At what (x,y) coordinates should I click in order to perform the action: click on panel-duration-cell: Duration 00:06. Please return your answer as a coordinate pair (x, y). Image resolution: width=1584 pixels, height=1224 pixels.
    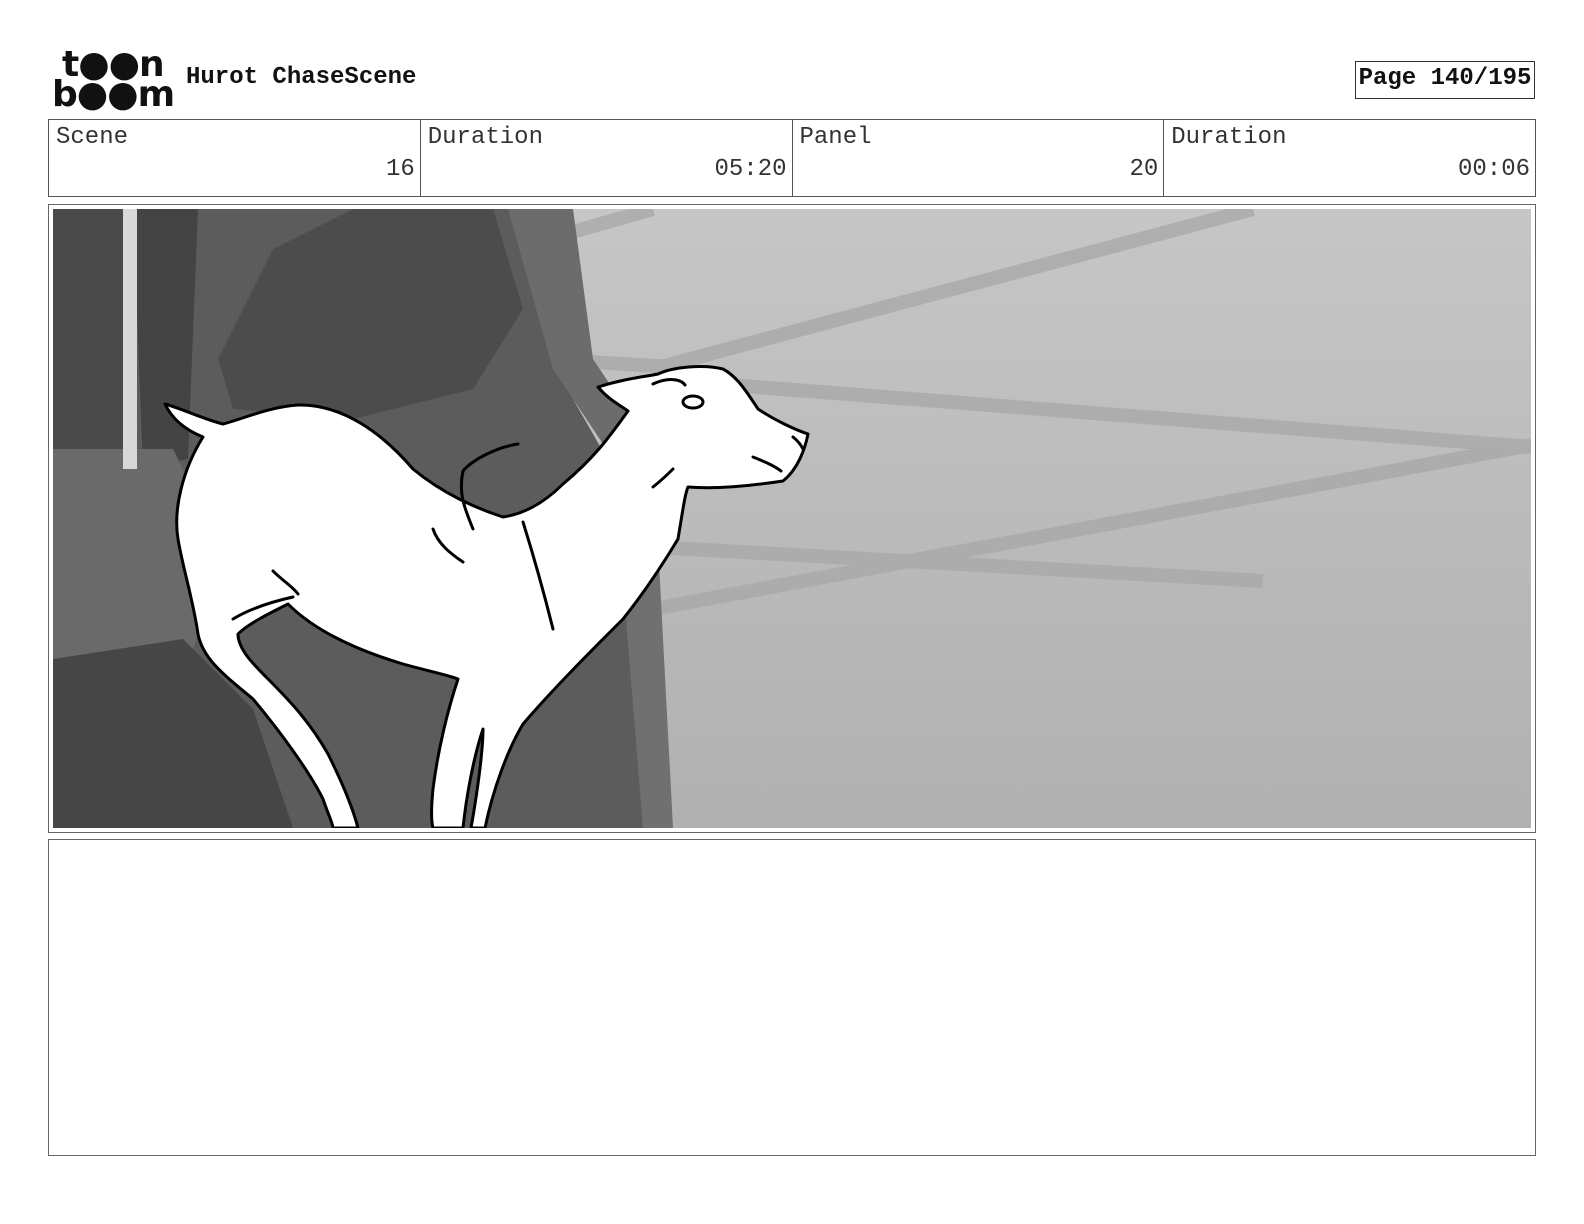
    Looking at the image, I should click on (1349, 158).